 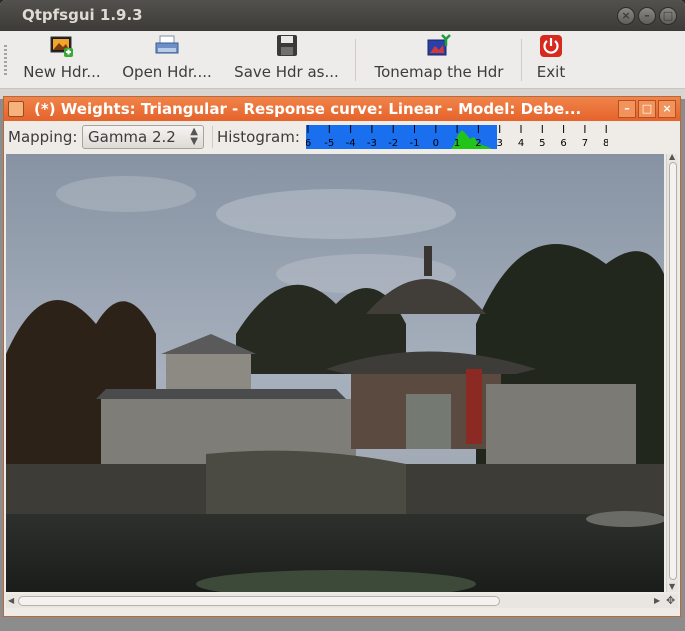 I want to click on window-controls: × – □, so click(x=647, y=16).